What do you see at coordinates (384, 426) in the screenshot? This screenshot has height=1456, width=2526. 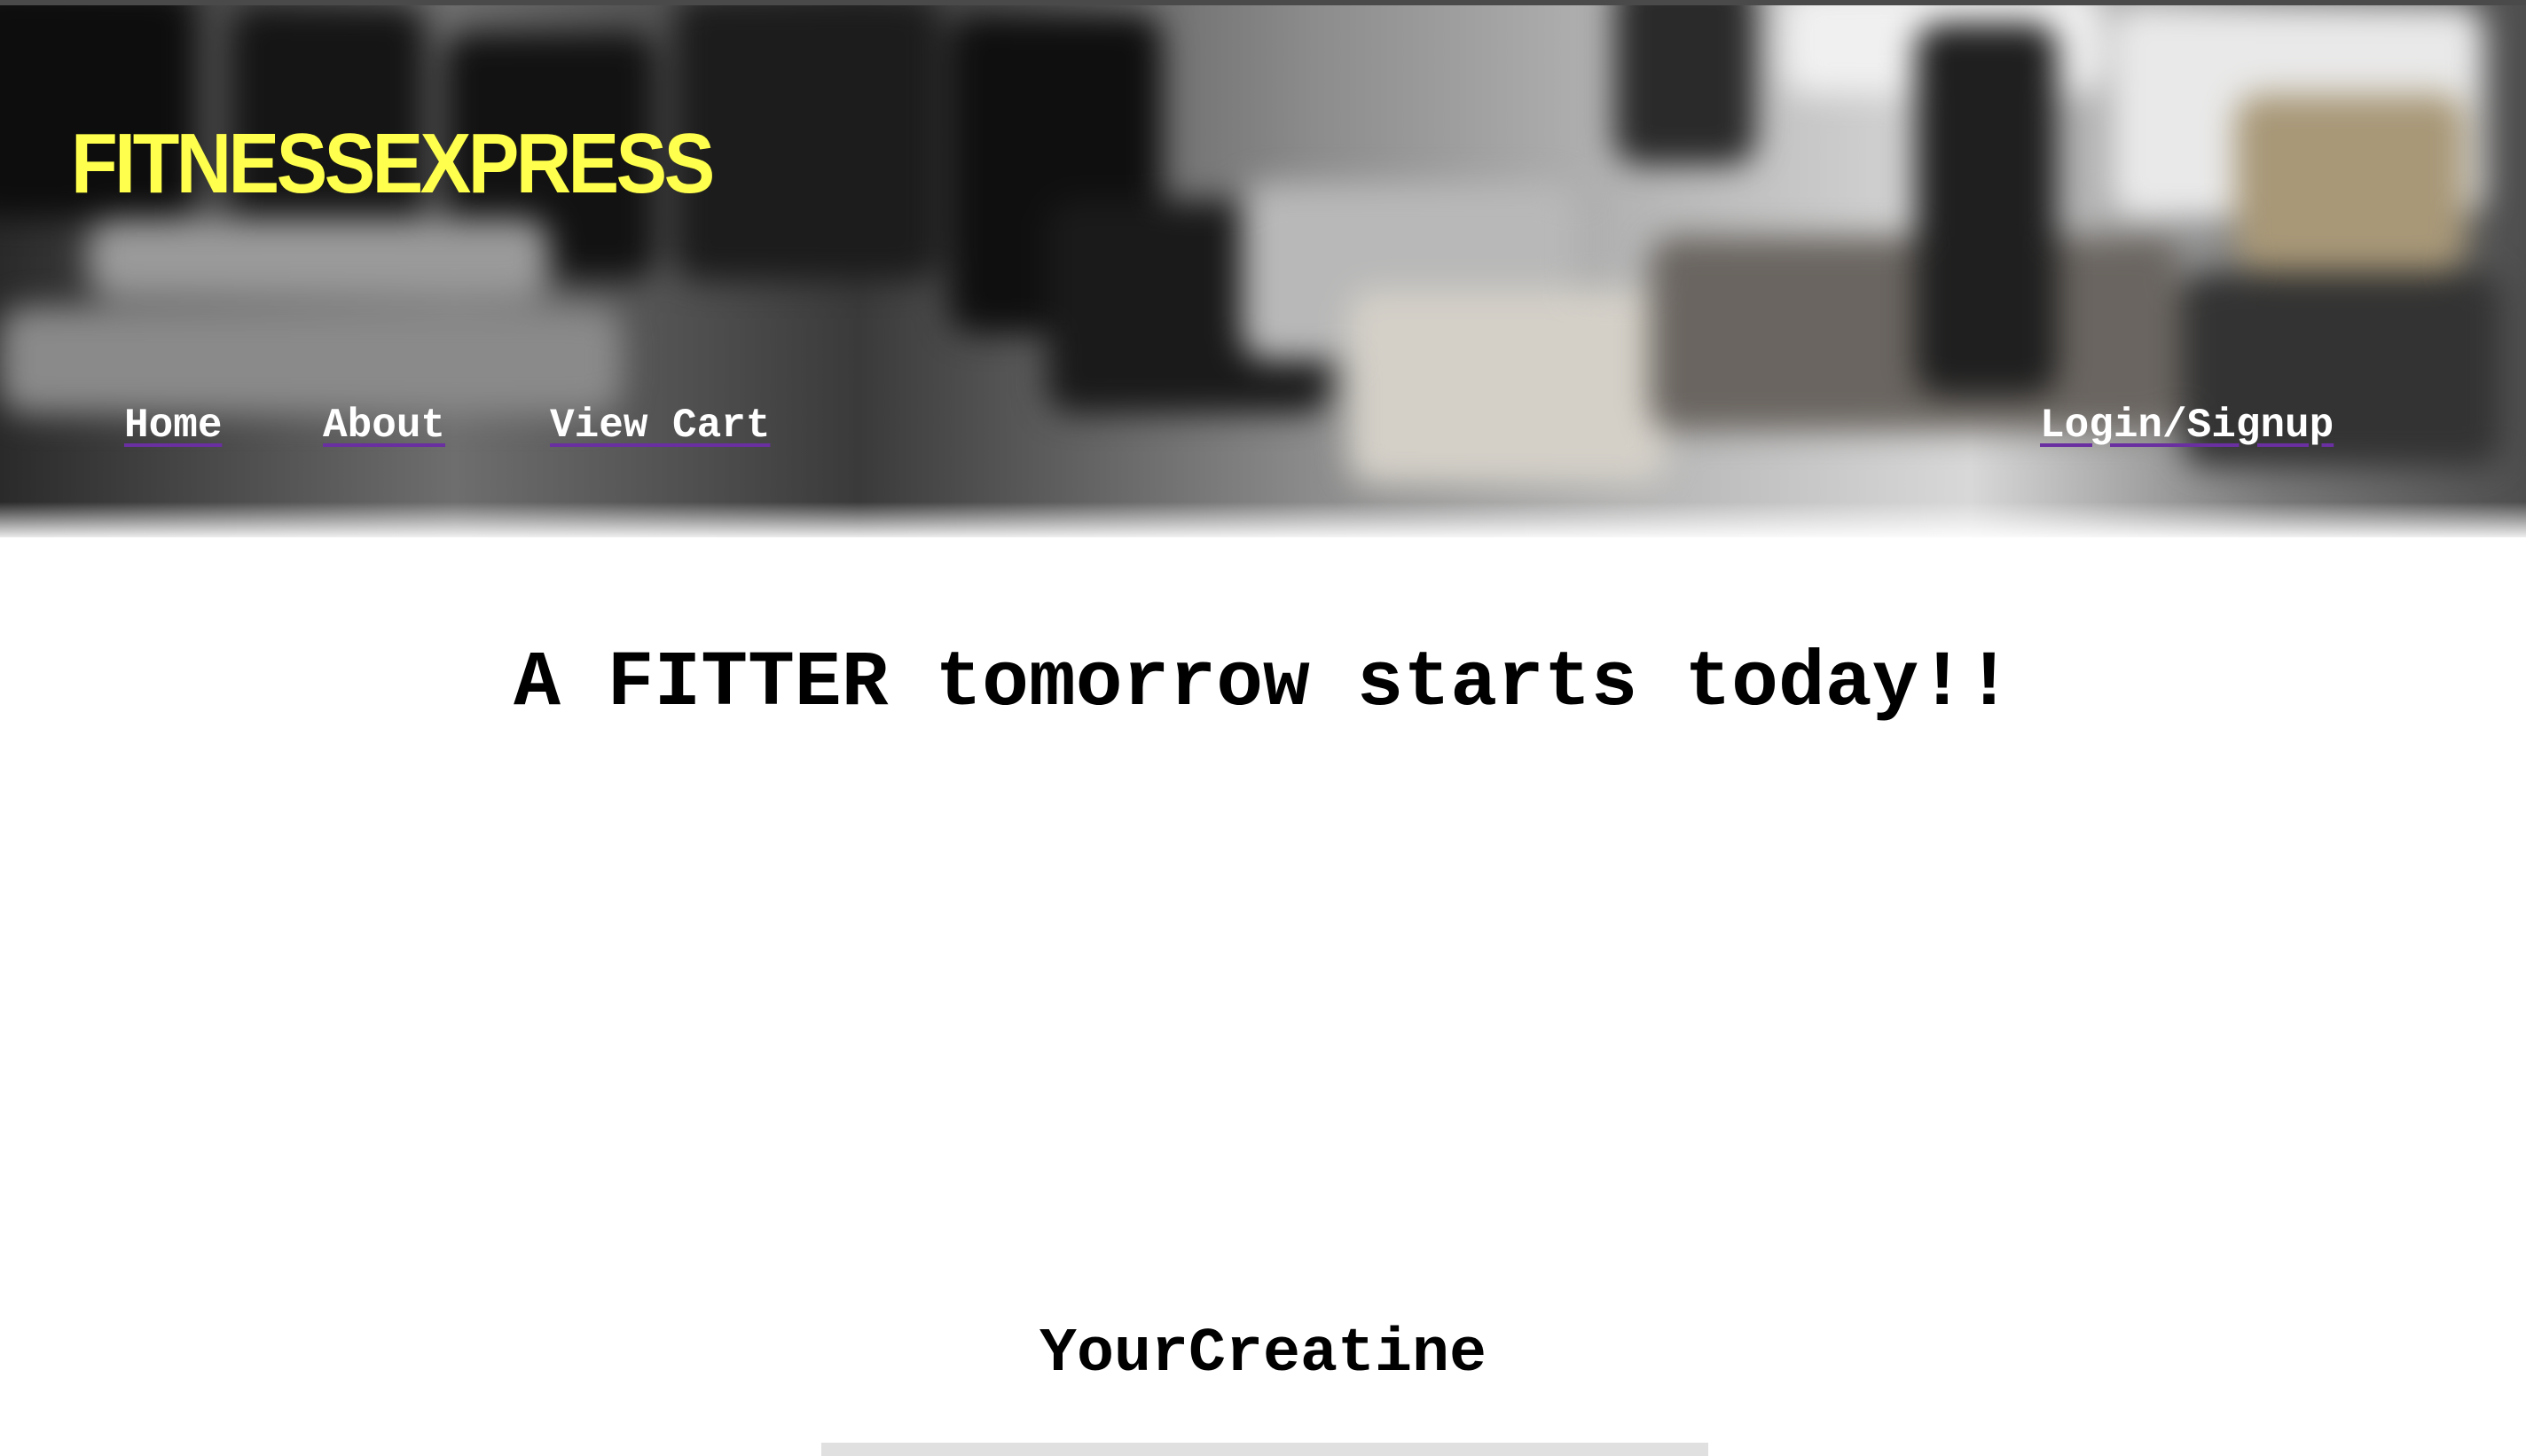 I see `nav-about-link: About` at bounding box center [384, 426].